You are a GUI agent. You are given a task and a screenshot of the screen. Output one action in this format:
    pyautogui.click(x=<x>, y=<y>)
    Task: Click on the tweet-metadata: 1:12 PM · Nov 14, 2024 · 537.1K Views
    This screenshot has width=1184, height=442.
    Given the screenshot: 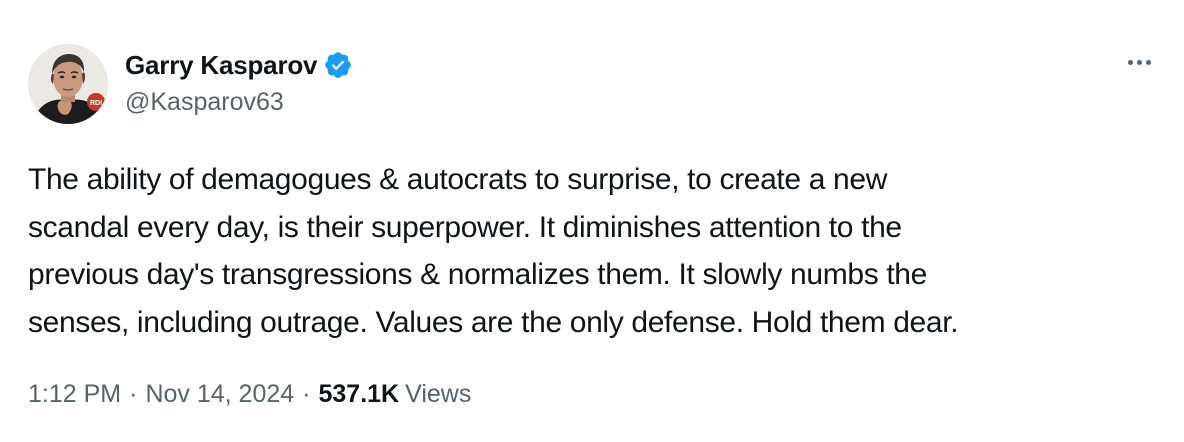 What is the action you would take?
    pyautogui.click(x=249, y=394)
    